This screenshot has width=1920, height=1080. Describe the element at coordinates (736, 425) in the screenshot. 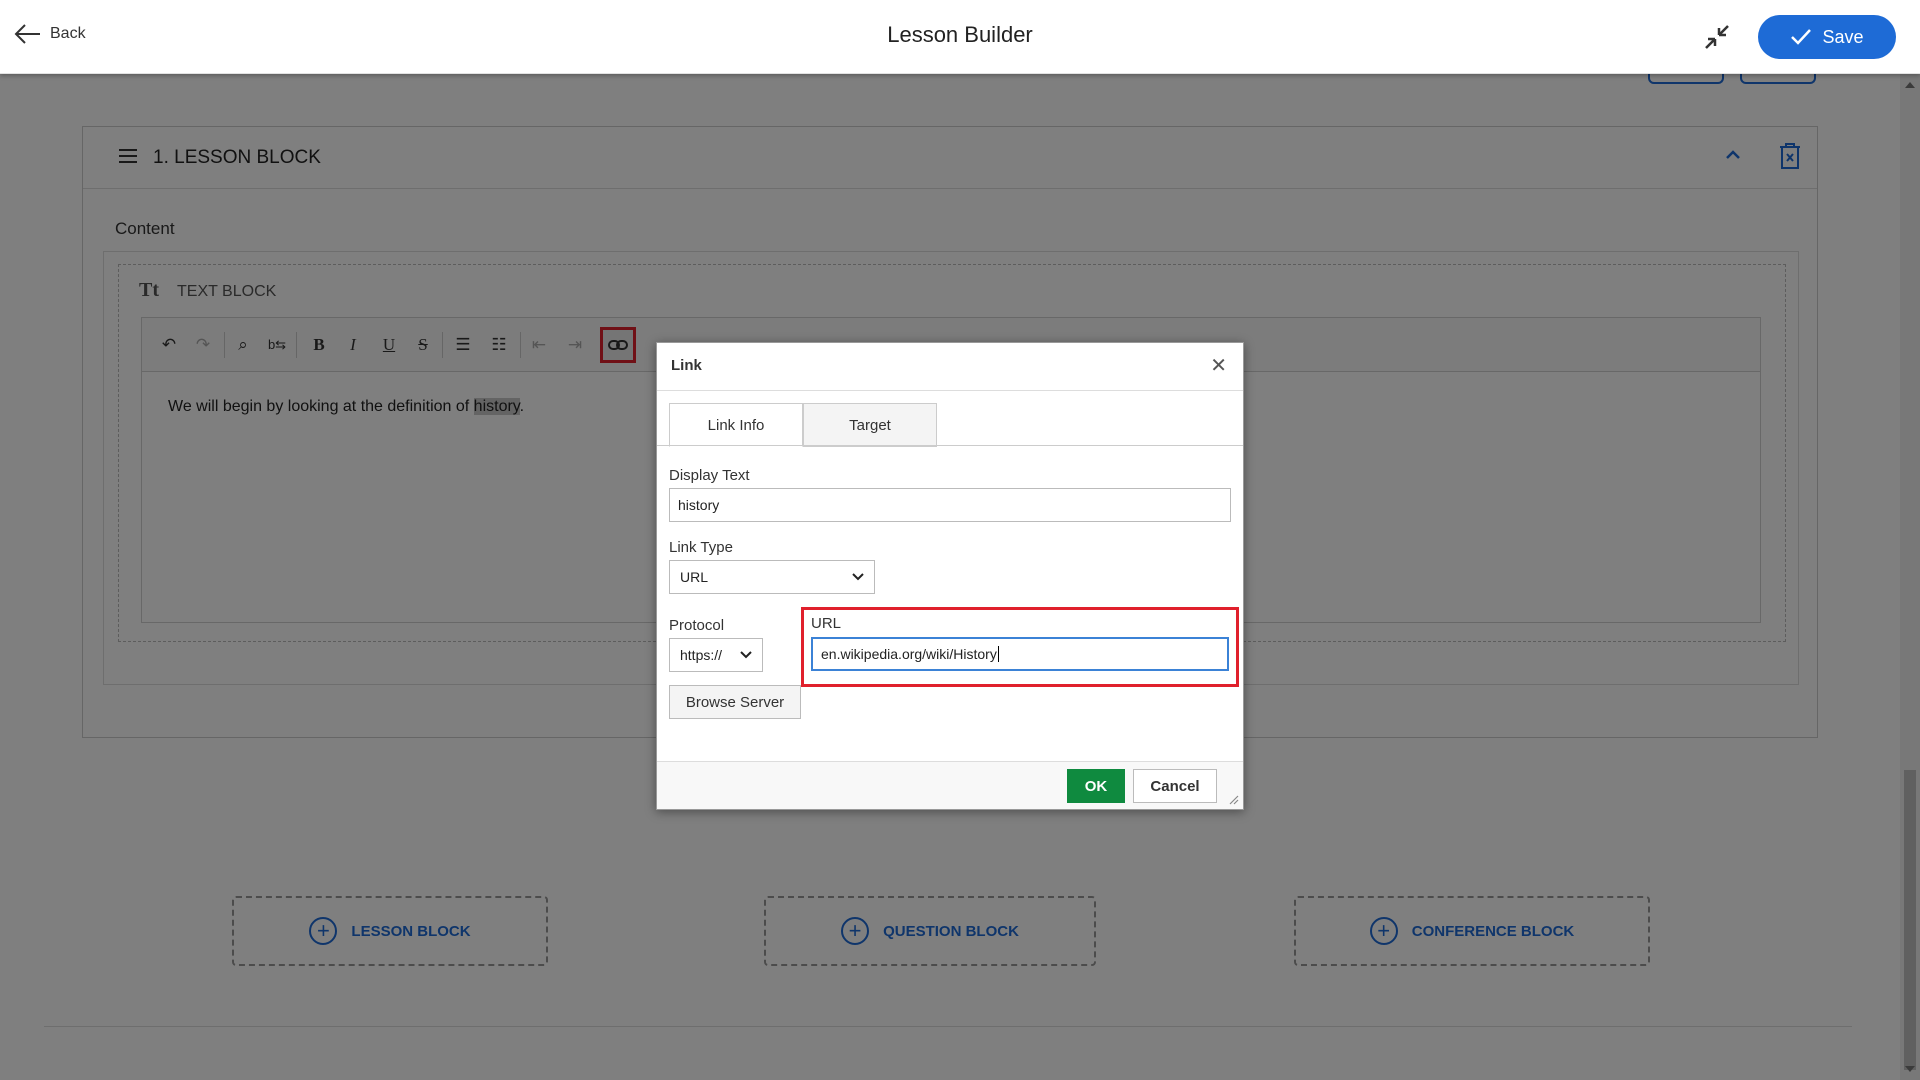

I see `tab-link-info: Link Info` at that location.